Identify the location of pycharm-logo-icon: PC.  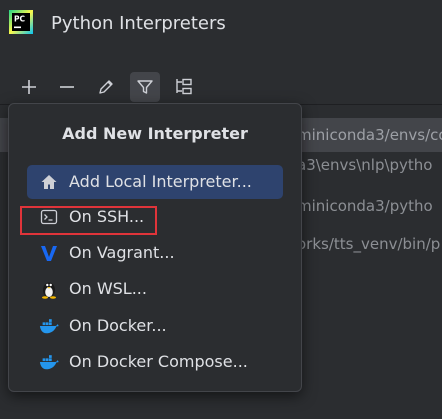
(21, 22).